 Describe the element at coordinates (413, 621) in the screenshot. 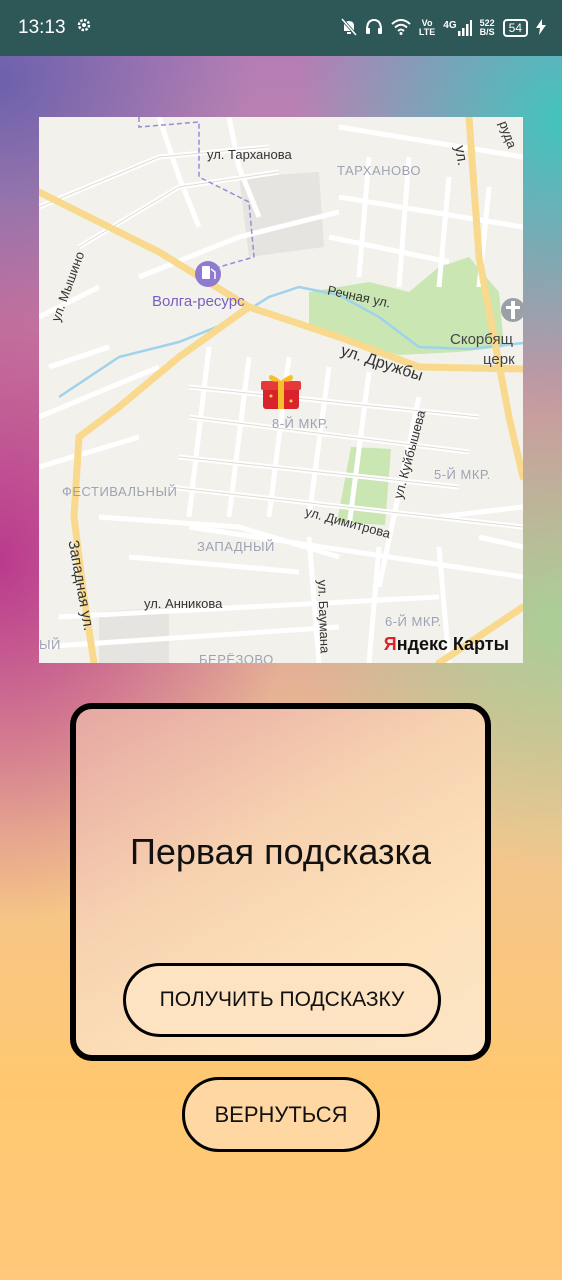

I see `district-label: 6-Й МКР.` at that location.